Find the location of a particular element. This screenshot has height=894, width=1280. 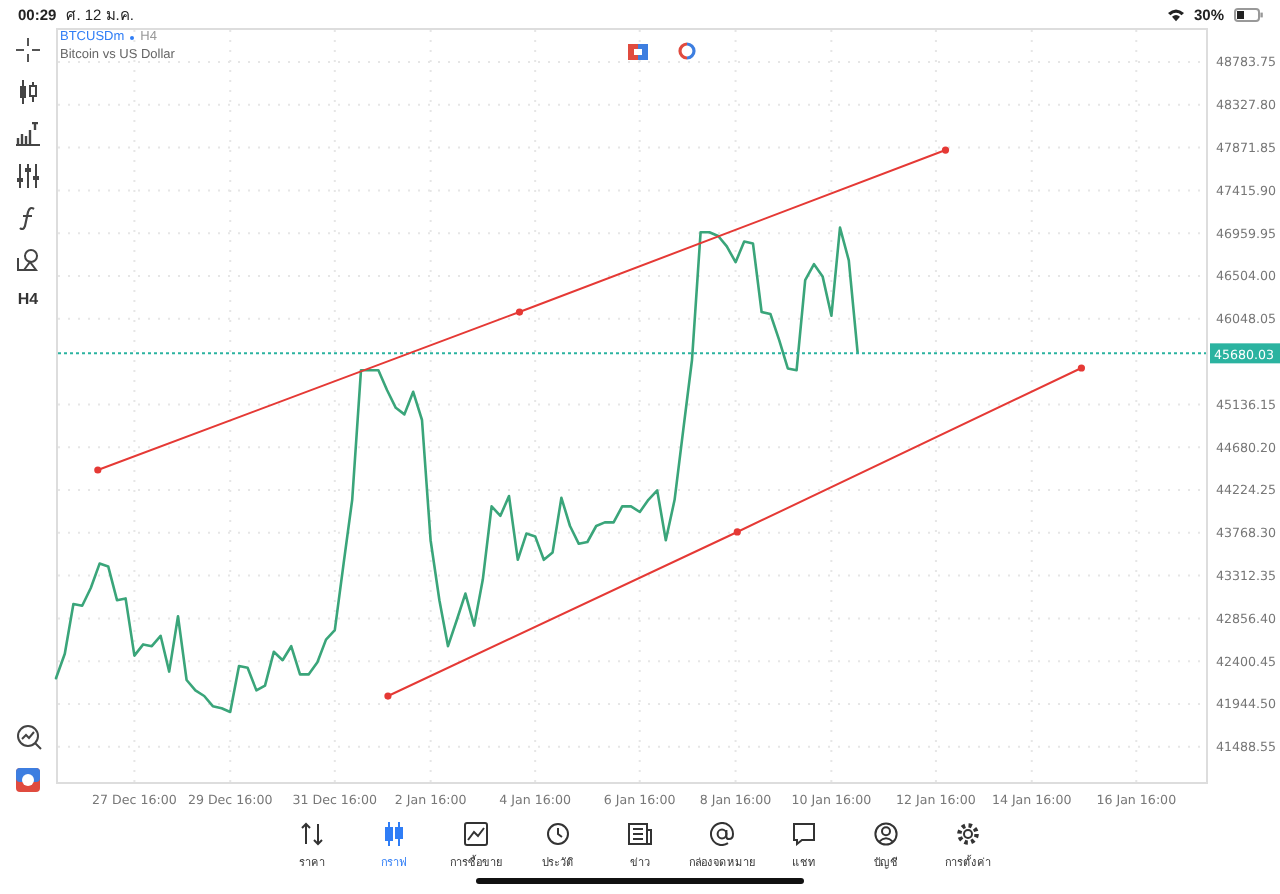

chart-search-icon is located at coordinates (28, 737).